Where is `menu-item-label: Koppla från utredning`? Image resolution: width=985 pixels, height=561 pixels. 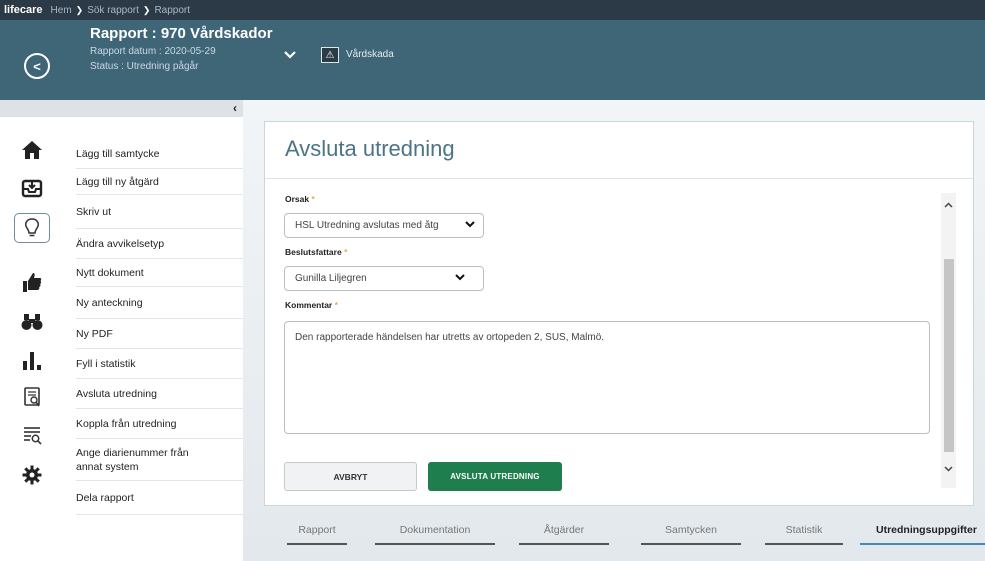 menu-item-label: Koppla från utredning is located at coordinates (126, 423).